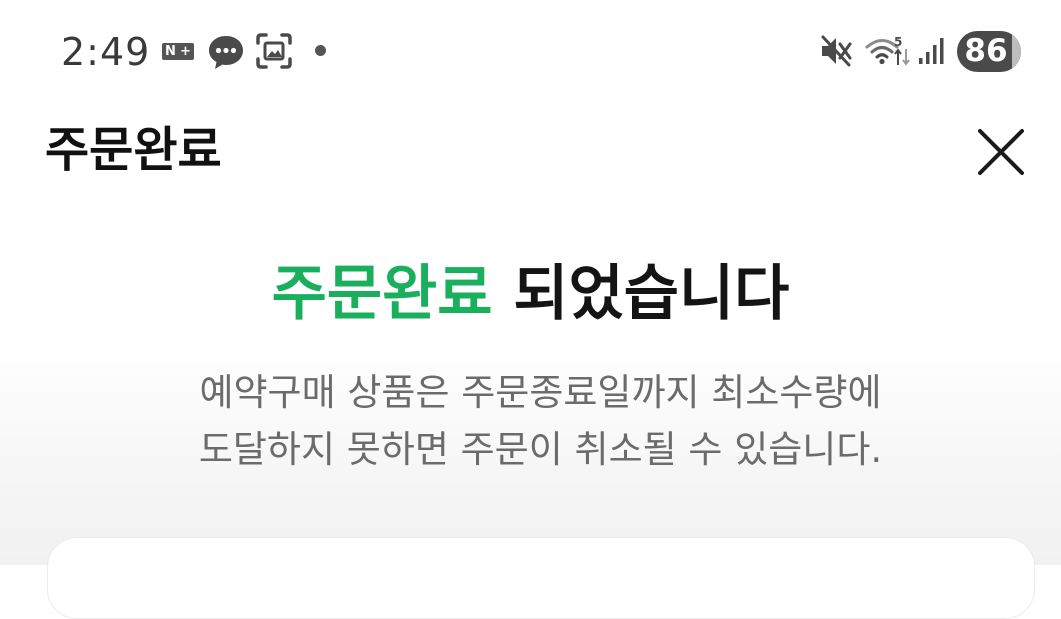 The width and height of the screenshot is (1061, 619). What do you see at coordinates (931, 51) in the screenshot?
I see `signal-icon` at bounding box center [931, 51].